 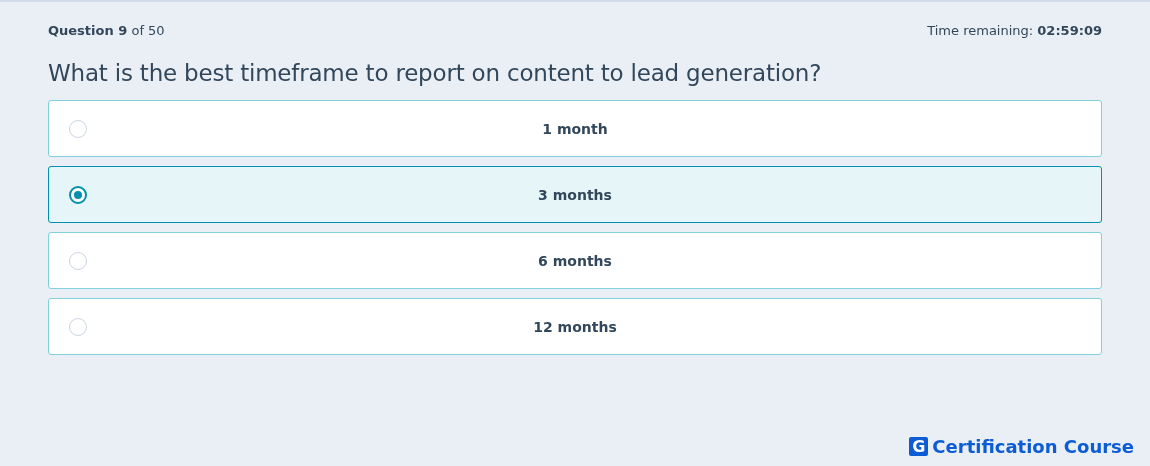 I want to click on question-text: What is the best timeframe to report on content to lead generation?, so click(x=435, y=73).